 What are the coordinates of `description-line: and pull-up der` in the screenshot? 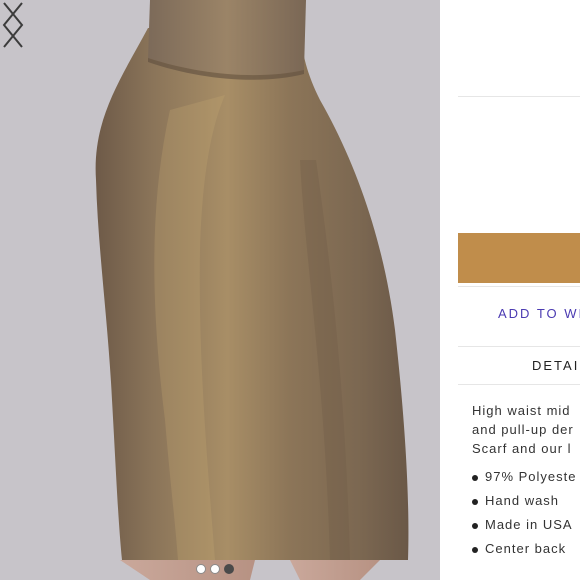 It's located at (523, 429).